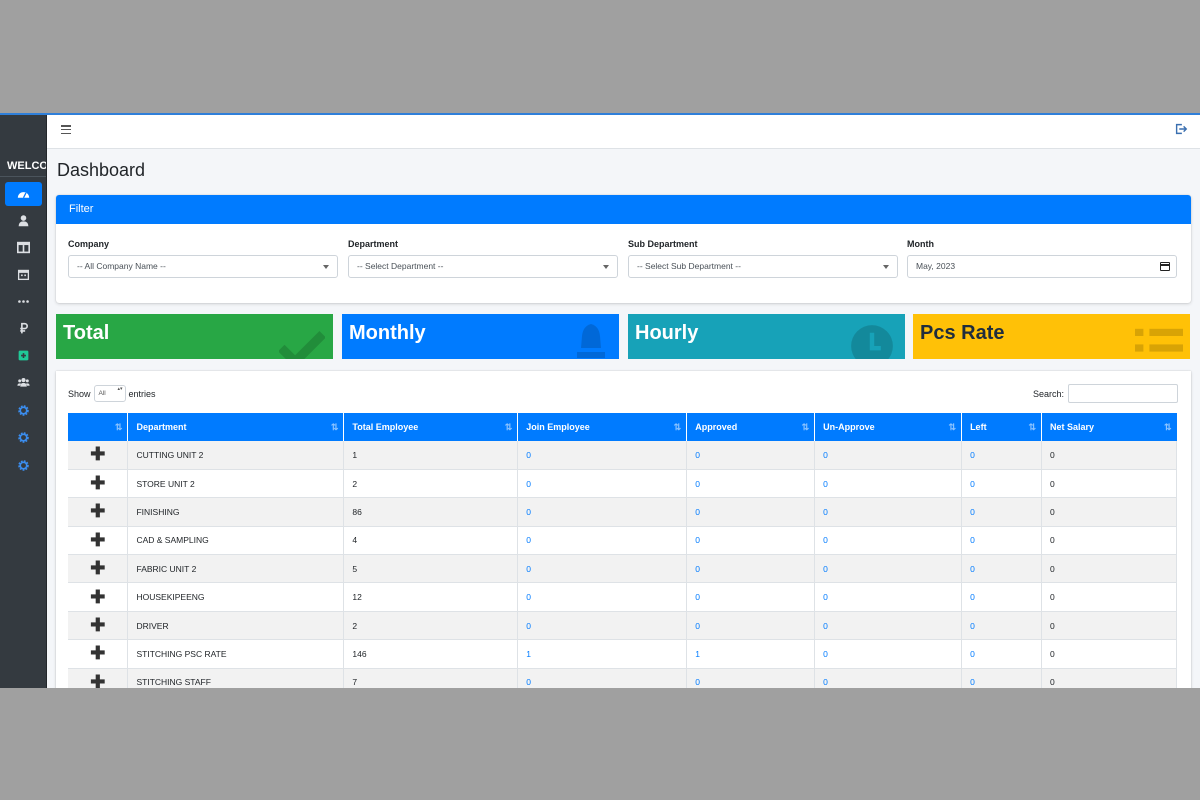 Image resolution: width=1200 pixels, height=800 pixels. I want to click on bell-icon, so click(591, 341).